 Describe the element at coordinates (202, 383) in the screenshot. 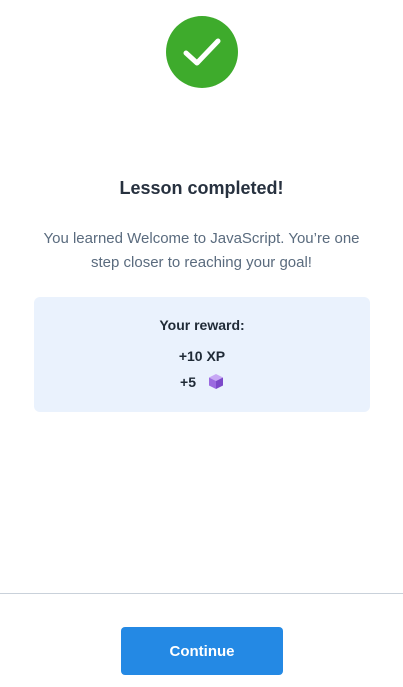

I see `reward-gems: +5` at that location.